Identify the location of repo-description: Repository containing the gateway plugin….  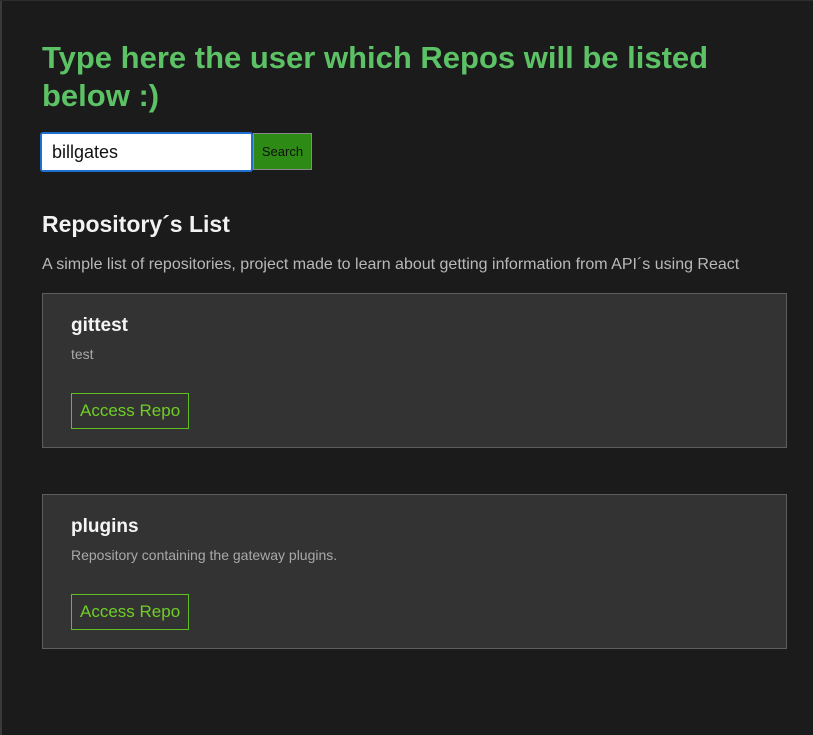
(204, 555).